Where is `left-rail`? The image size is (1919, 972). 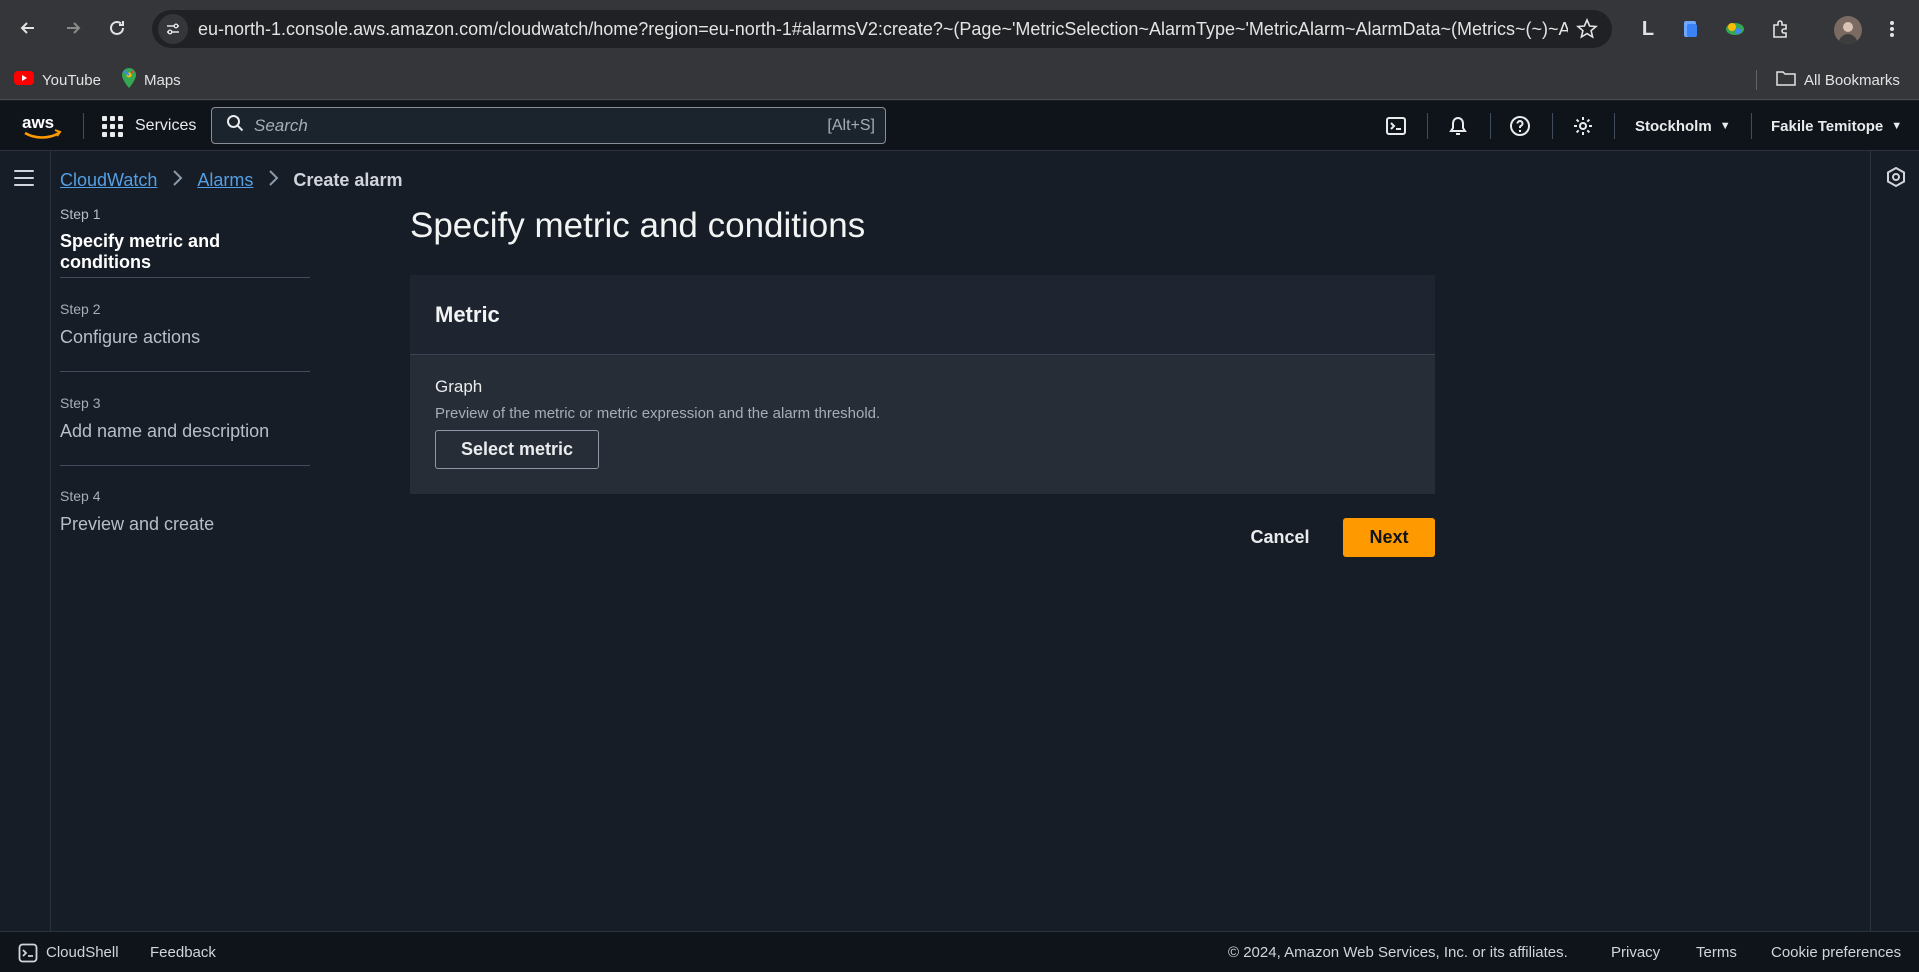 left-rail is located at coordinates (25, 541).